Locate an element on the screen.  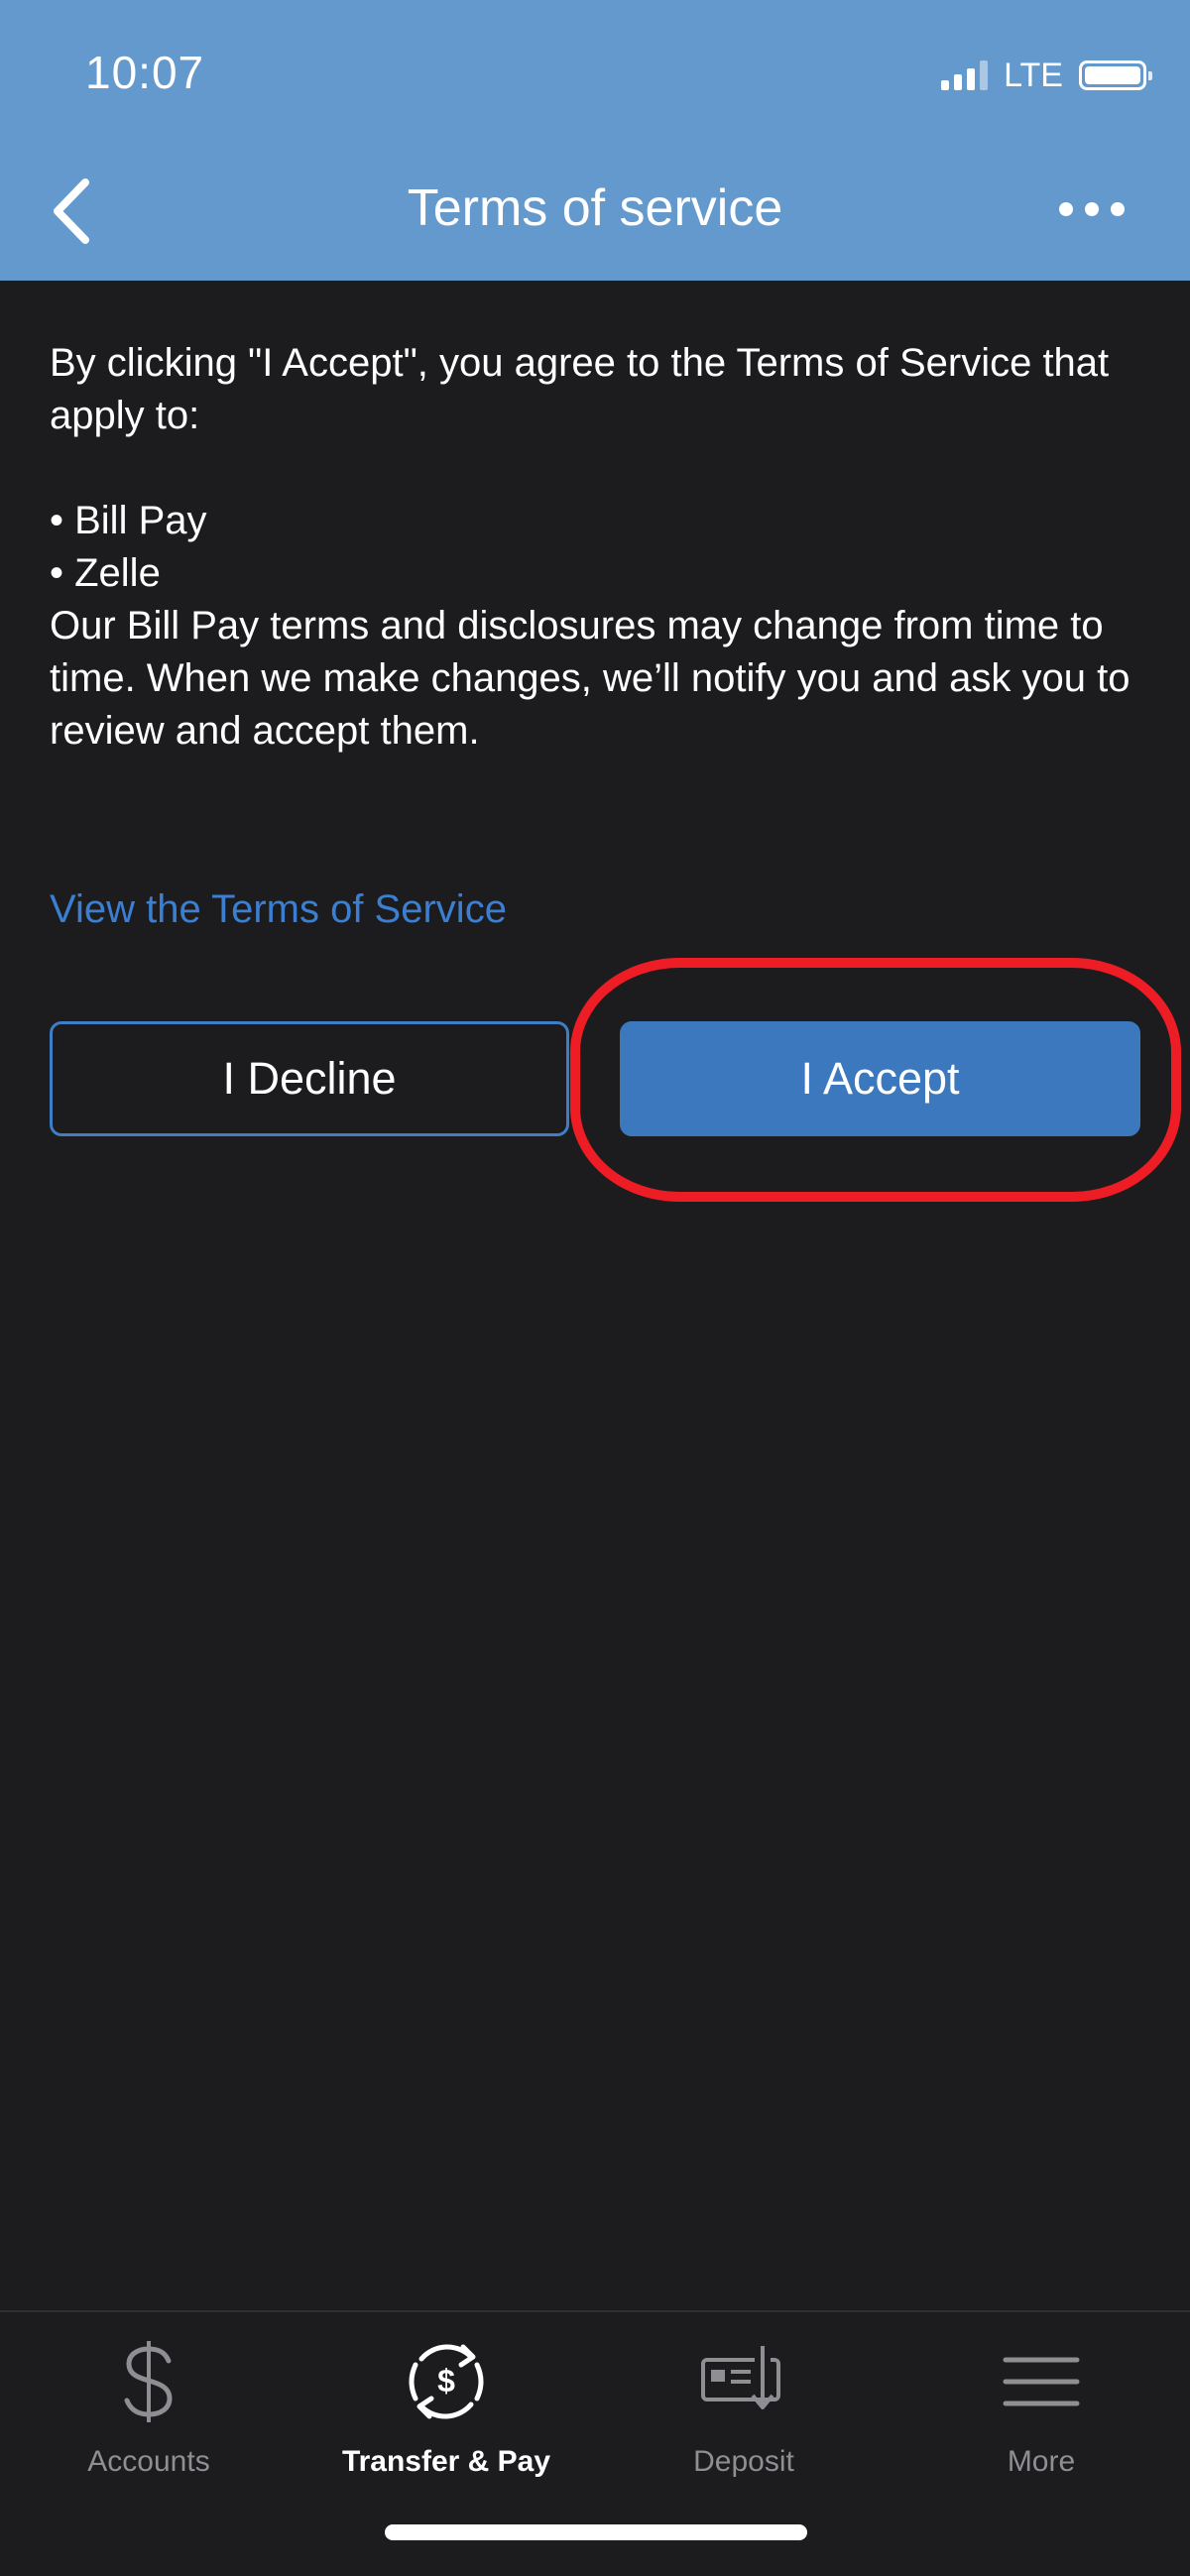
tab-transfer-pay: $ Transfer & Pay is located at coordinates (446, 2417).